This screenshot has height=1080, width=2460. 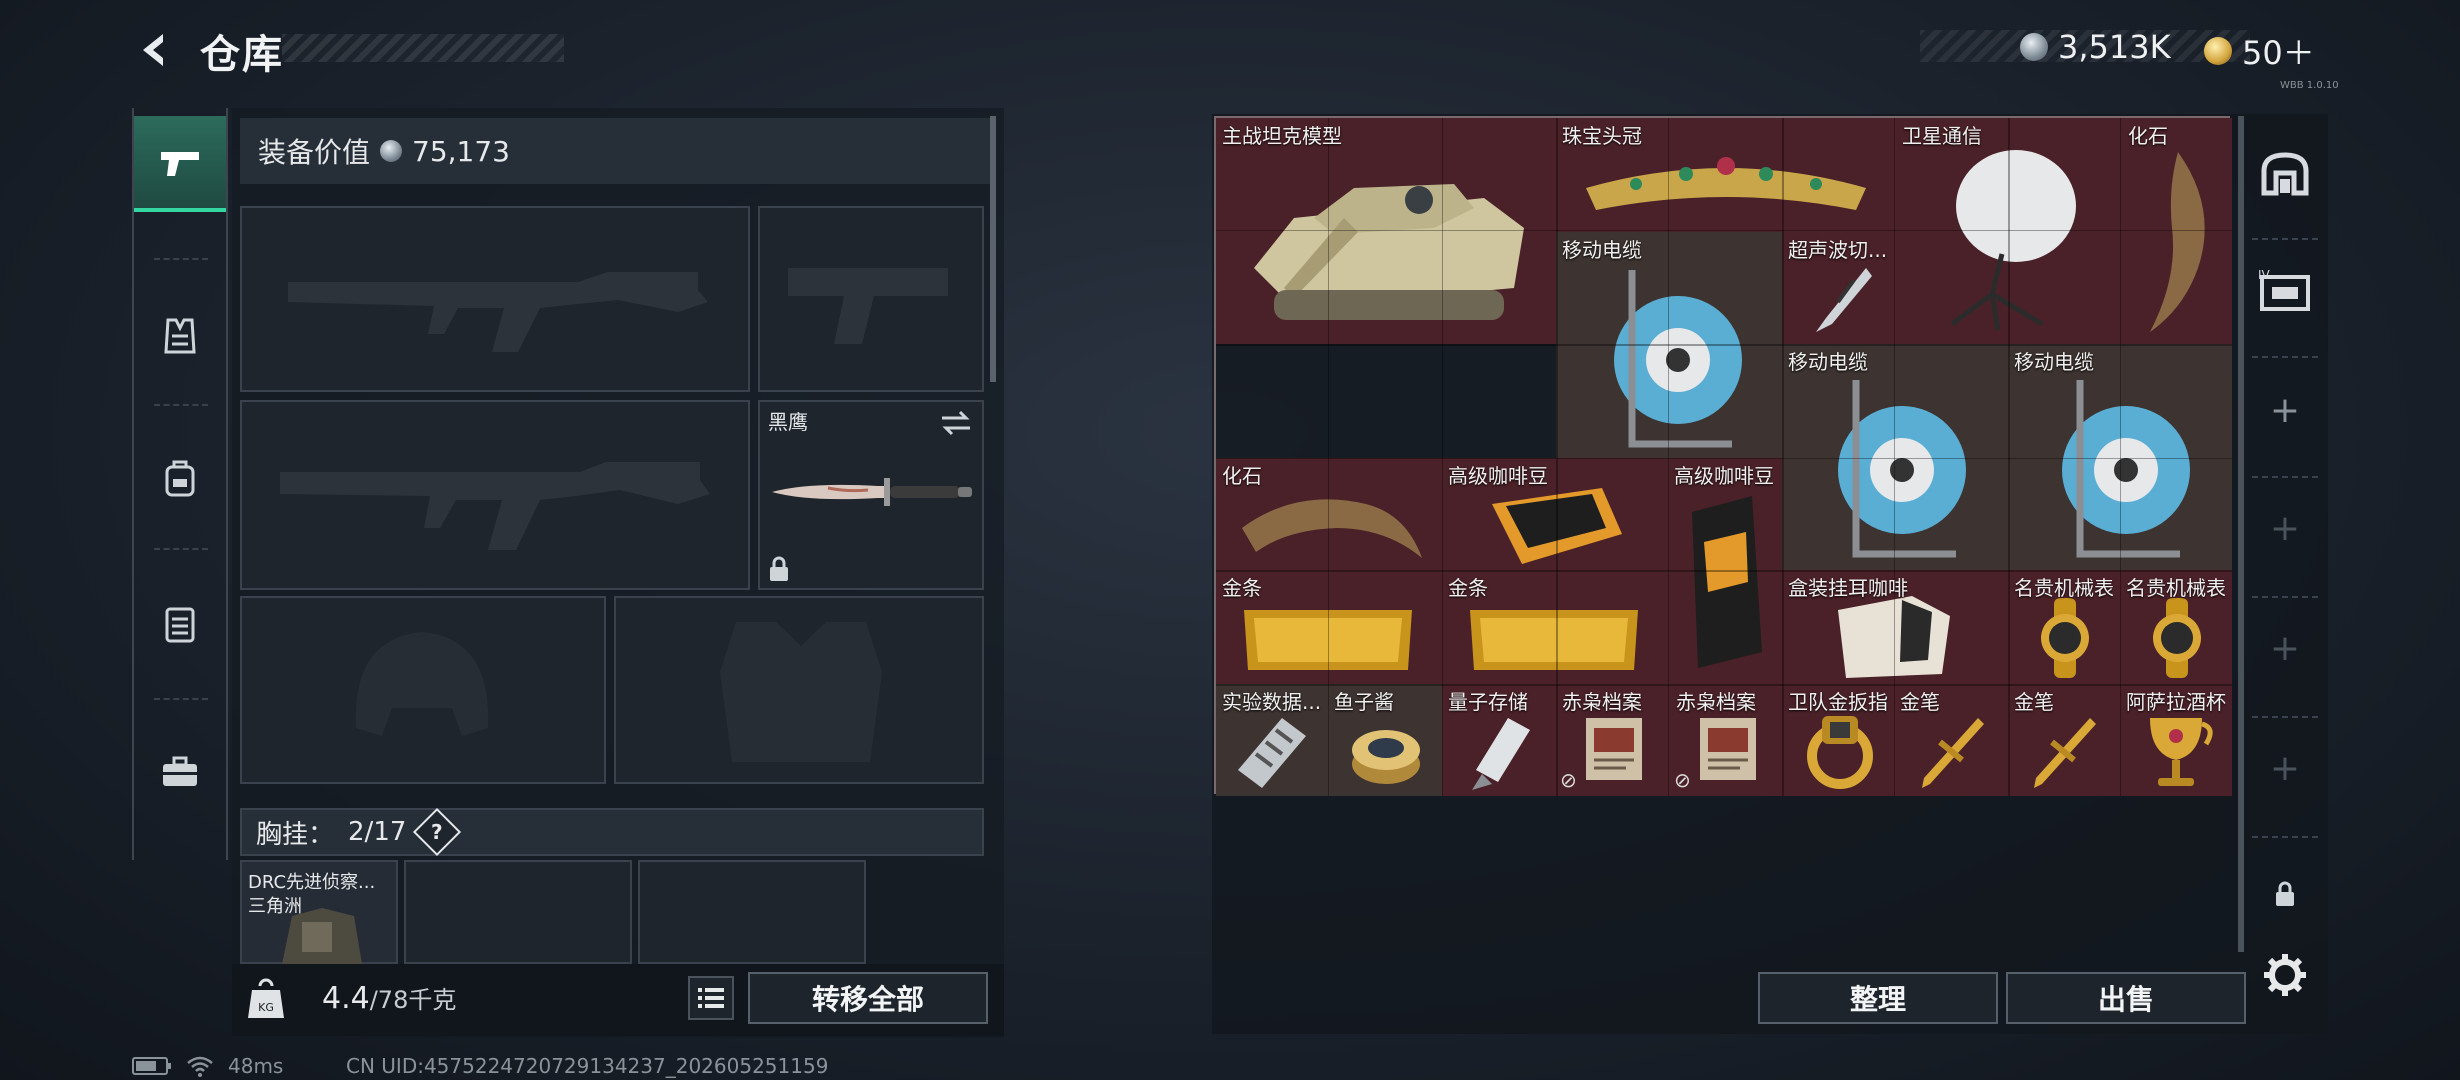 I want to click on plus-icon: +, so click(x=2285, y=648).